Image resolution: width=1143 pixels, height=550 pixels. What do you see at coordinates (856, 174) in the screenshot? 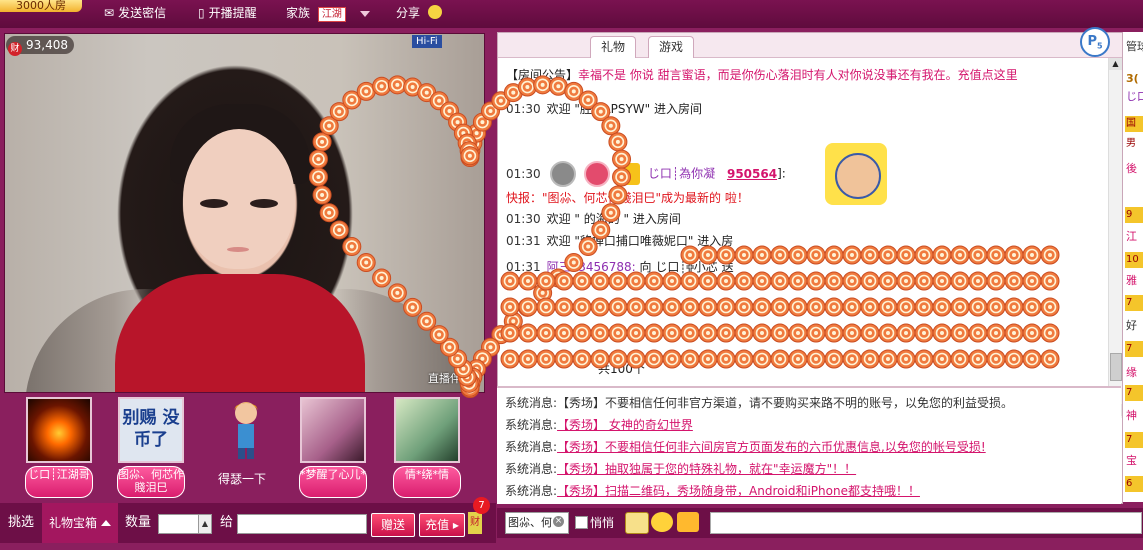
I see `mascot-emoticon` at bounding box center [856, 174].